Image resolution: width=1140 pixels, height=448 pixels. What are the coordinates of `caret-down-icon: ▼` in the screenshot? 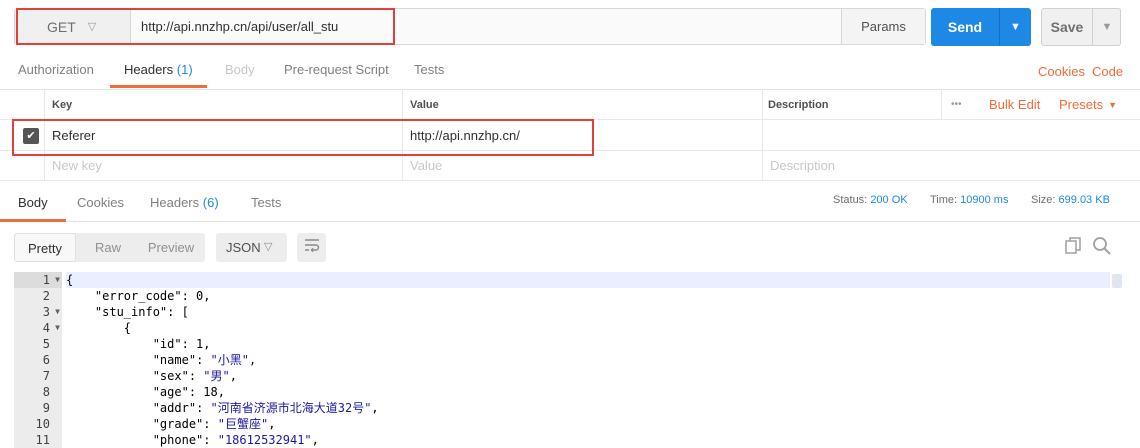 It's located at (1112, 104).